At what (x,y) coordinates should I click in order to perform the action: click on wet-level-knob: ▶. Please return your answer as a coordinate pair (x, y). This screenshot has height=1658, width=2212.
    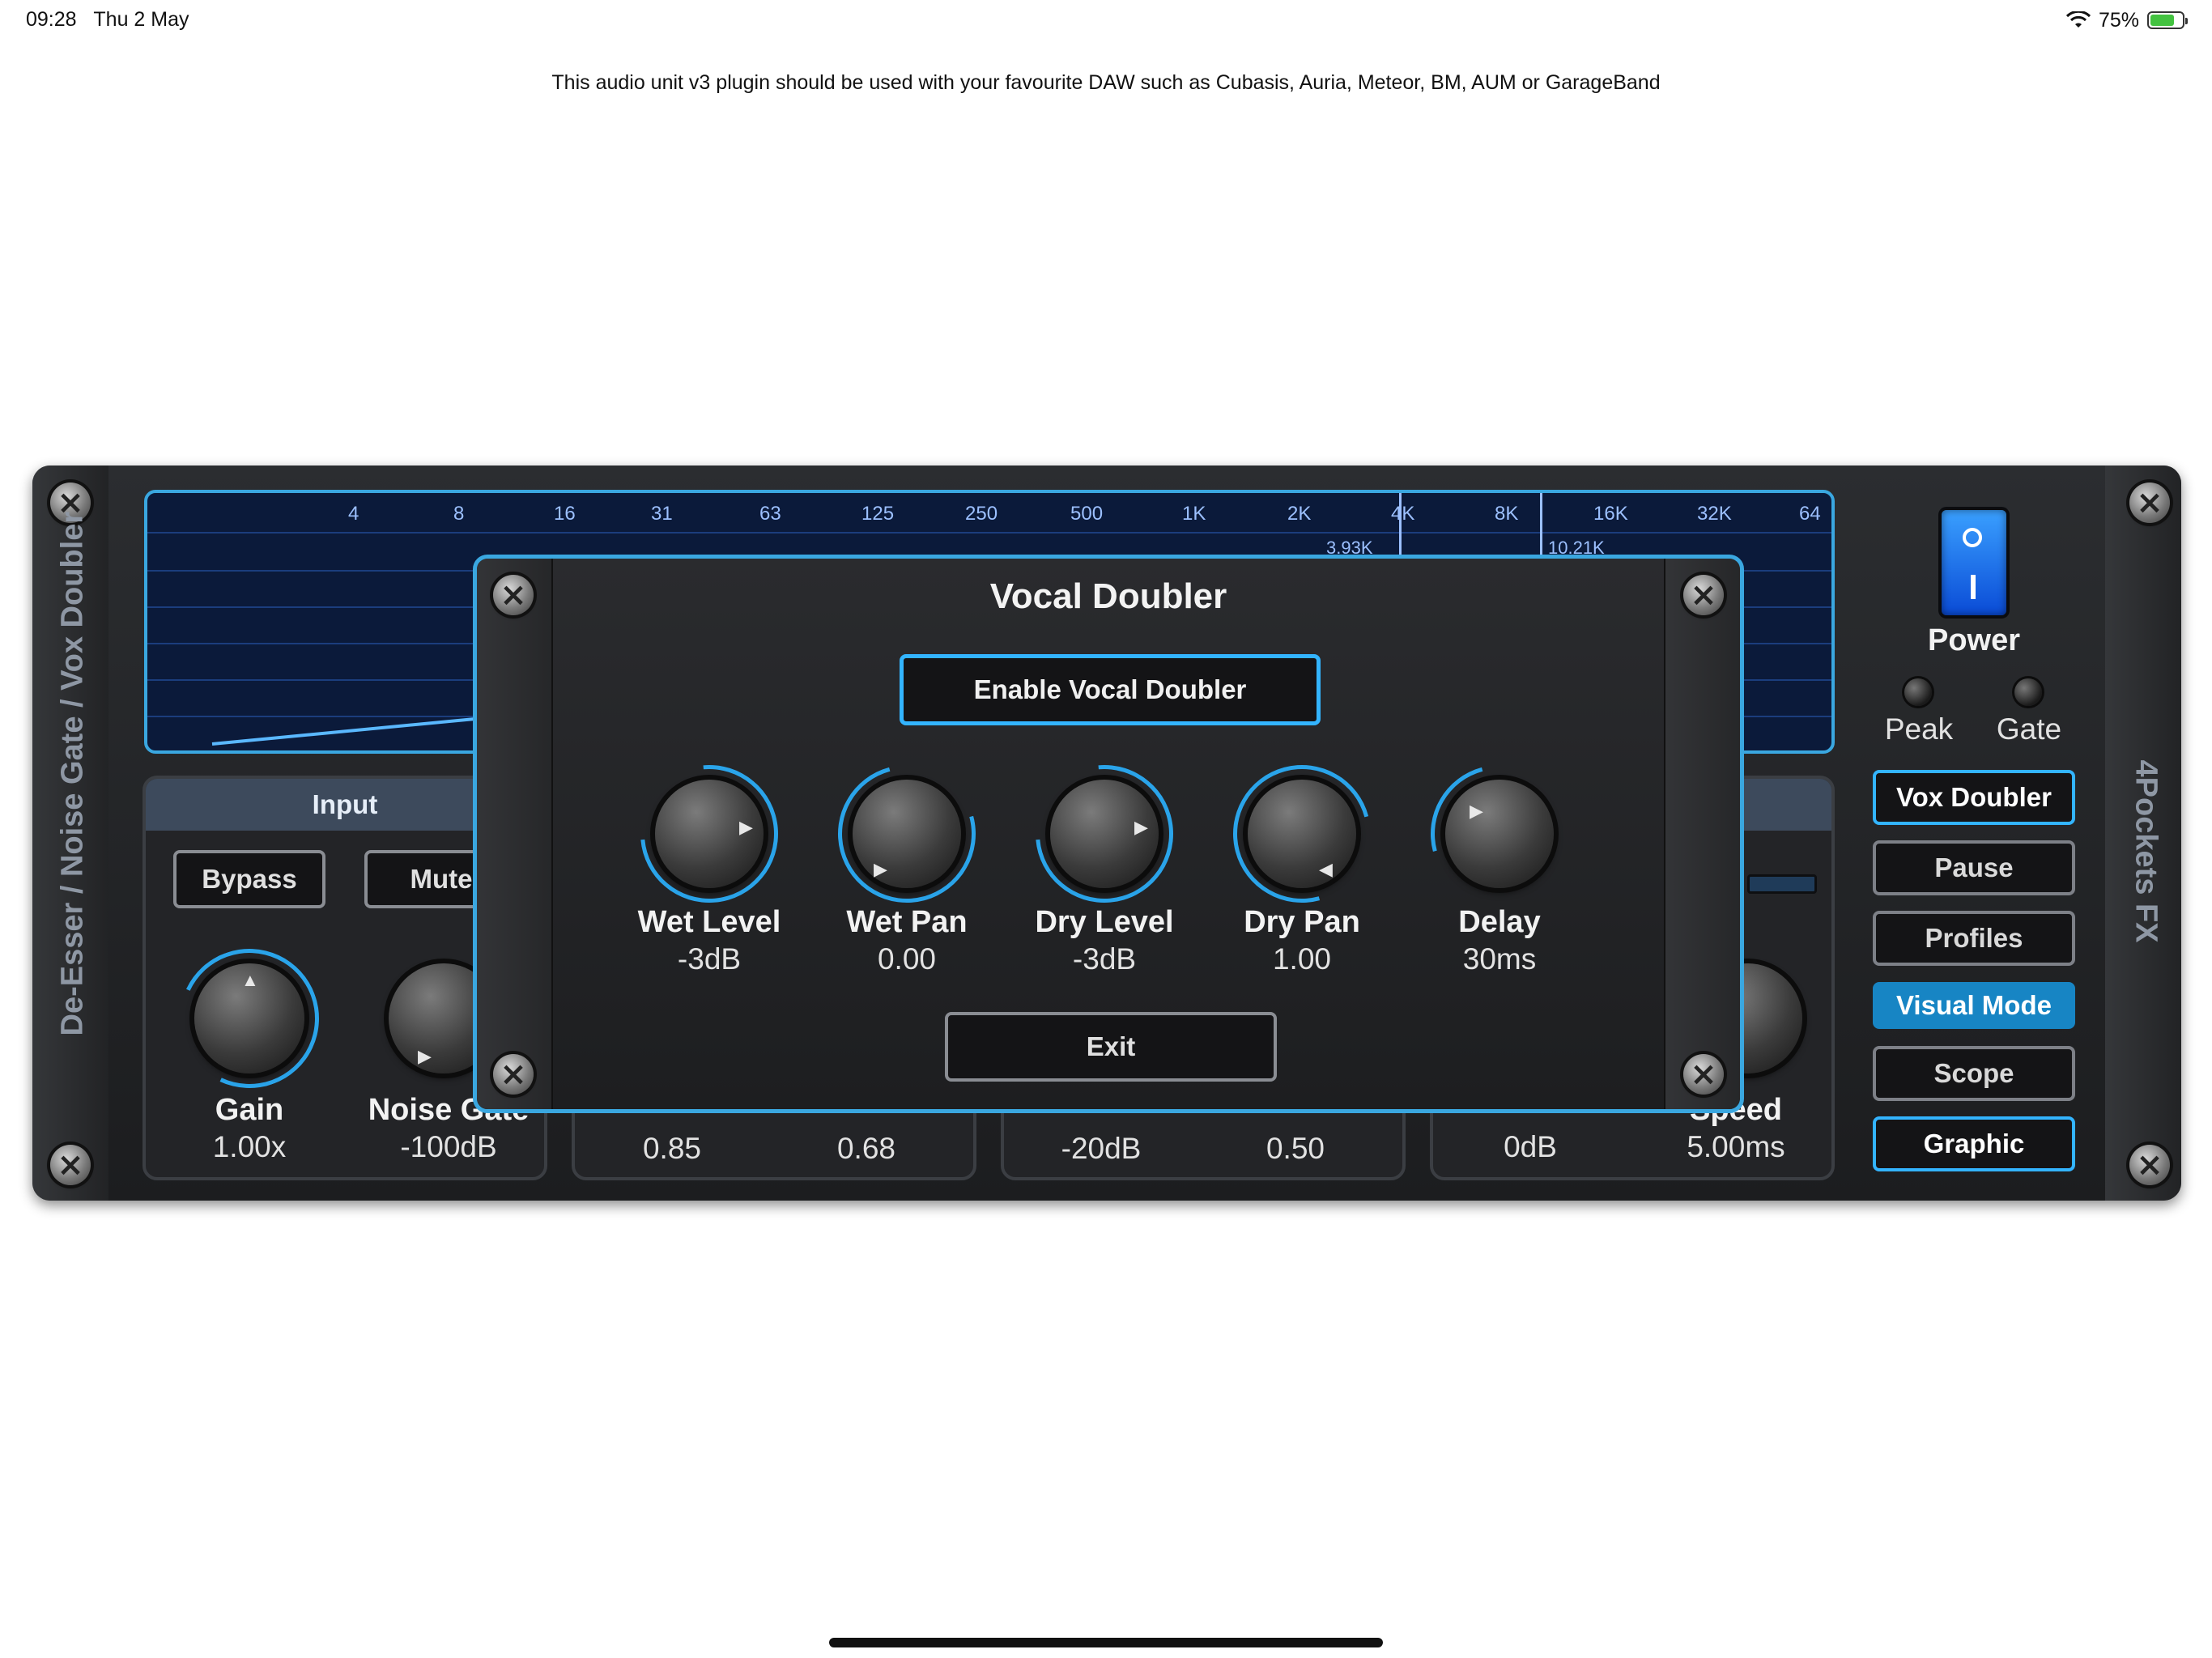
    Looking at the image, I should click on (710, 834).